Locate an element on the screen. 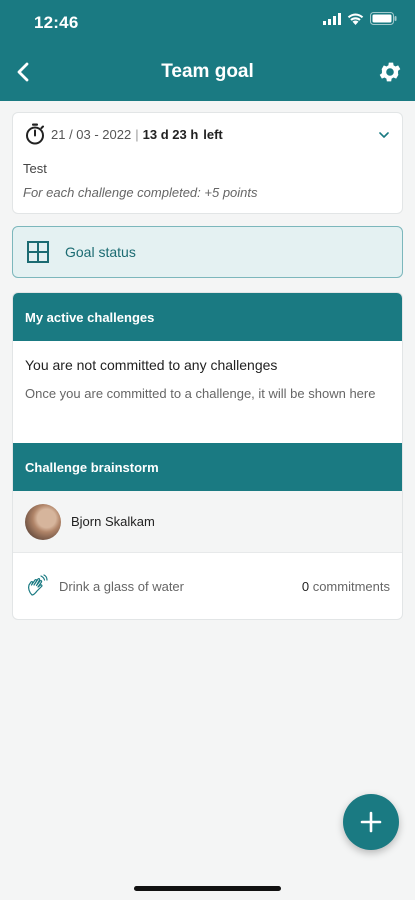  status-icons is located at coordinates (360, 18).